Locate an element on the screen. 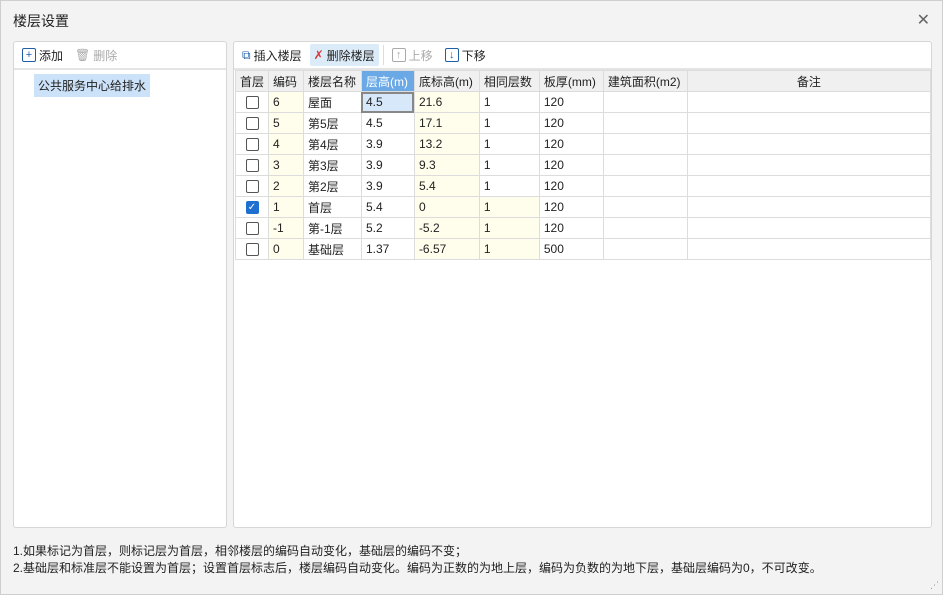 This screenshot has width=943, height=595. delete-button: 🗑 删除 is located at coordinates (96, 55).